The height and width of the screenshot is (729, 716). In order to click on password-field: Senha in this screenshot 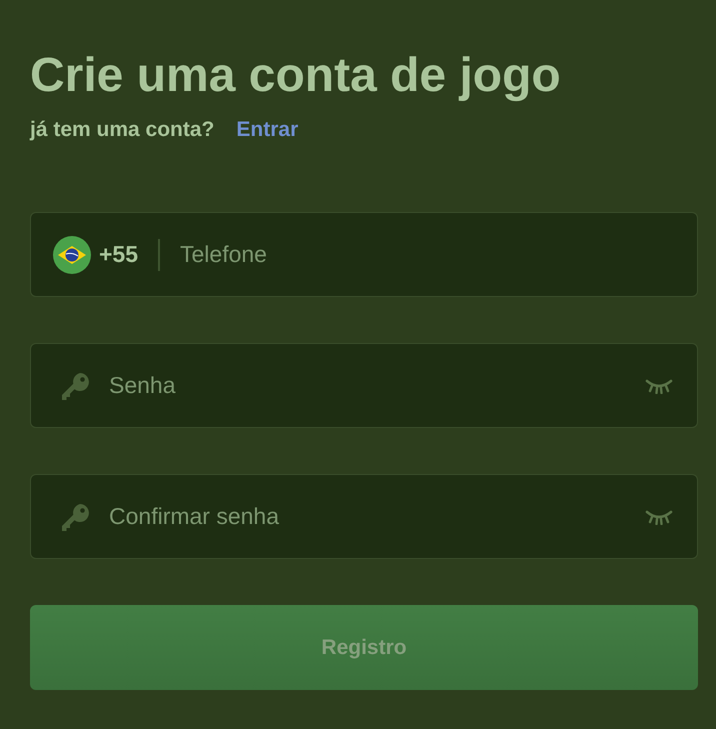, I will do `click(364, 385)`.